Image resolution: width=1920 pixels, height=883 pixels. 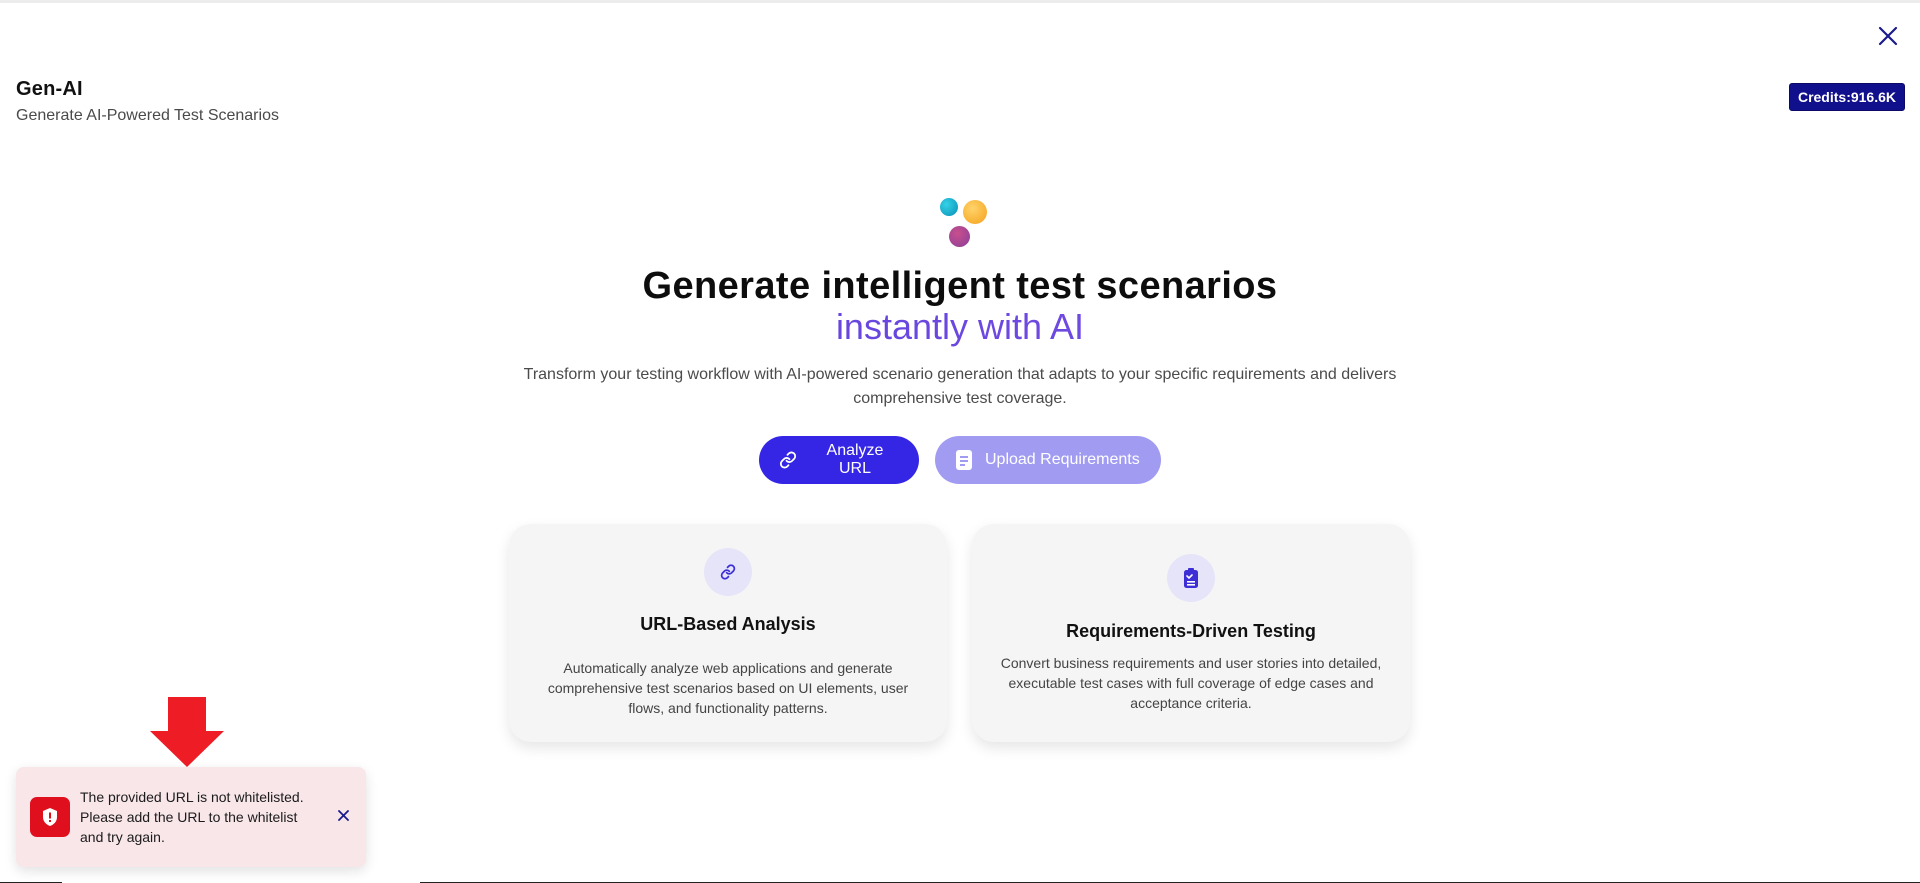 I want to click on analyze-url-button: Analyze URL, so click(x=839, y=460).